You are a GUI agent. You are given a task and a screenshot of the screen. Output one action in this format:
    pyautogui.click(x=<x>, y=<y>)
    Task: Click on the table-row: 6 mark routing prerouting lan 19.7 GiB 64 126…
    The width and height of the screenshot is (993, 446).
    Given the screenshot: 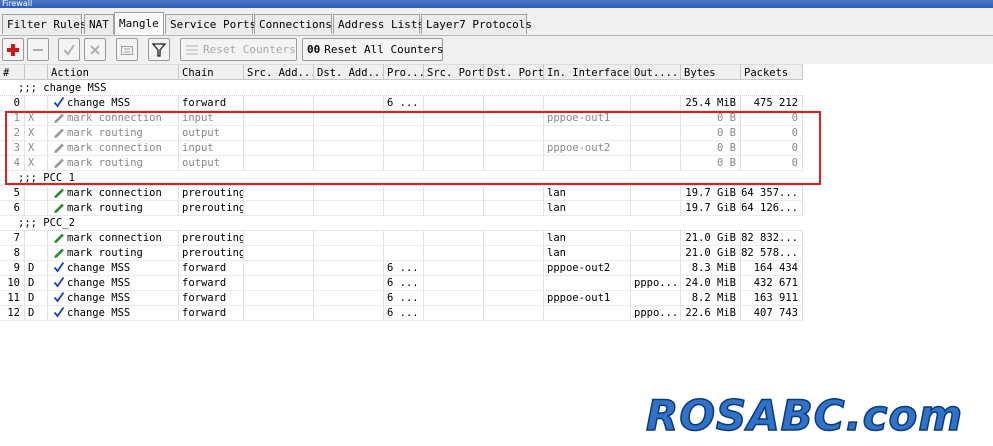 What is the action you would take?
    pyautogui.click(x=401, y=208)
    